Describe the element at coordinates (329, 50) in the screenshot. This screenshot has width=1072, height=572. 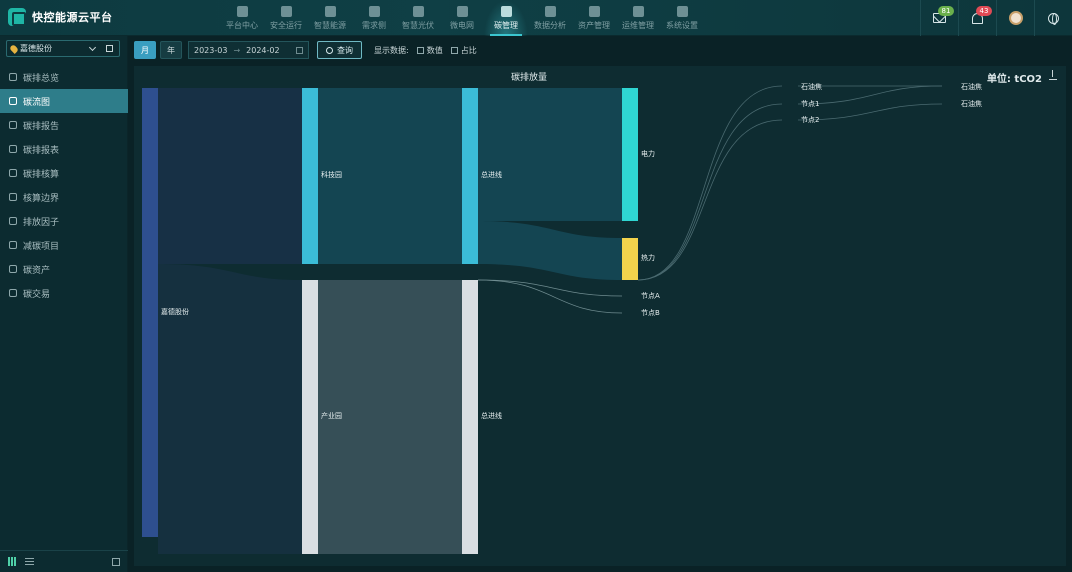
I see `search-icon` at that location.